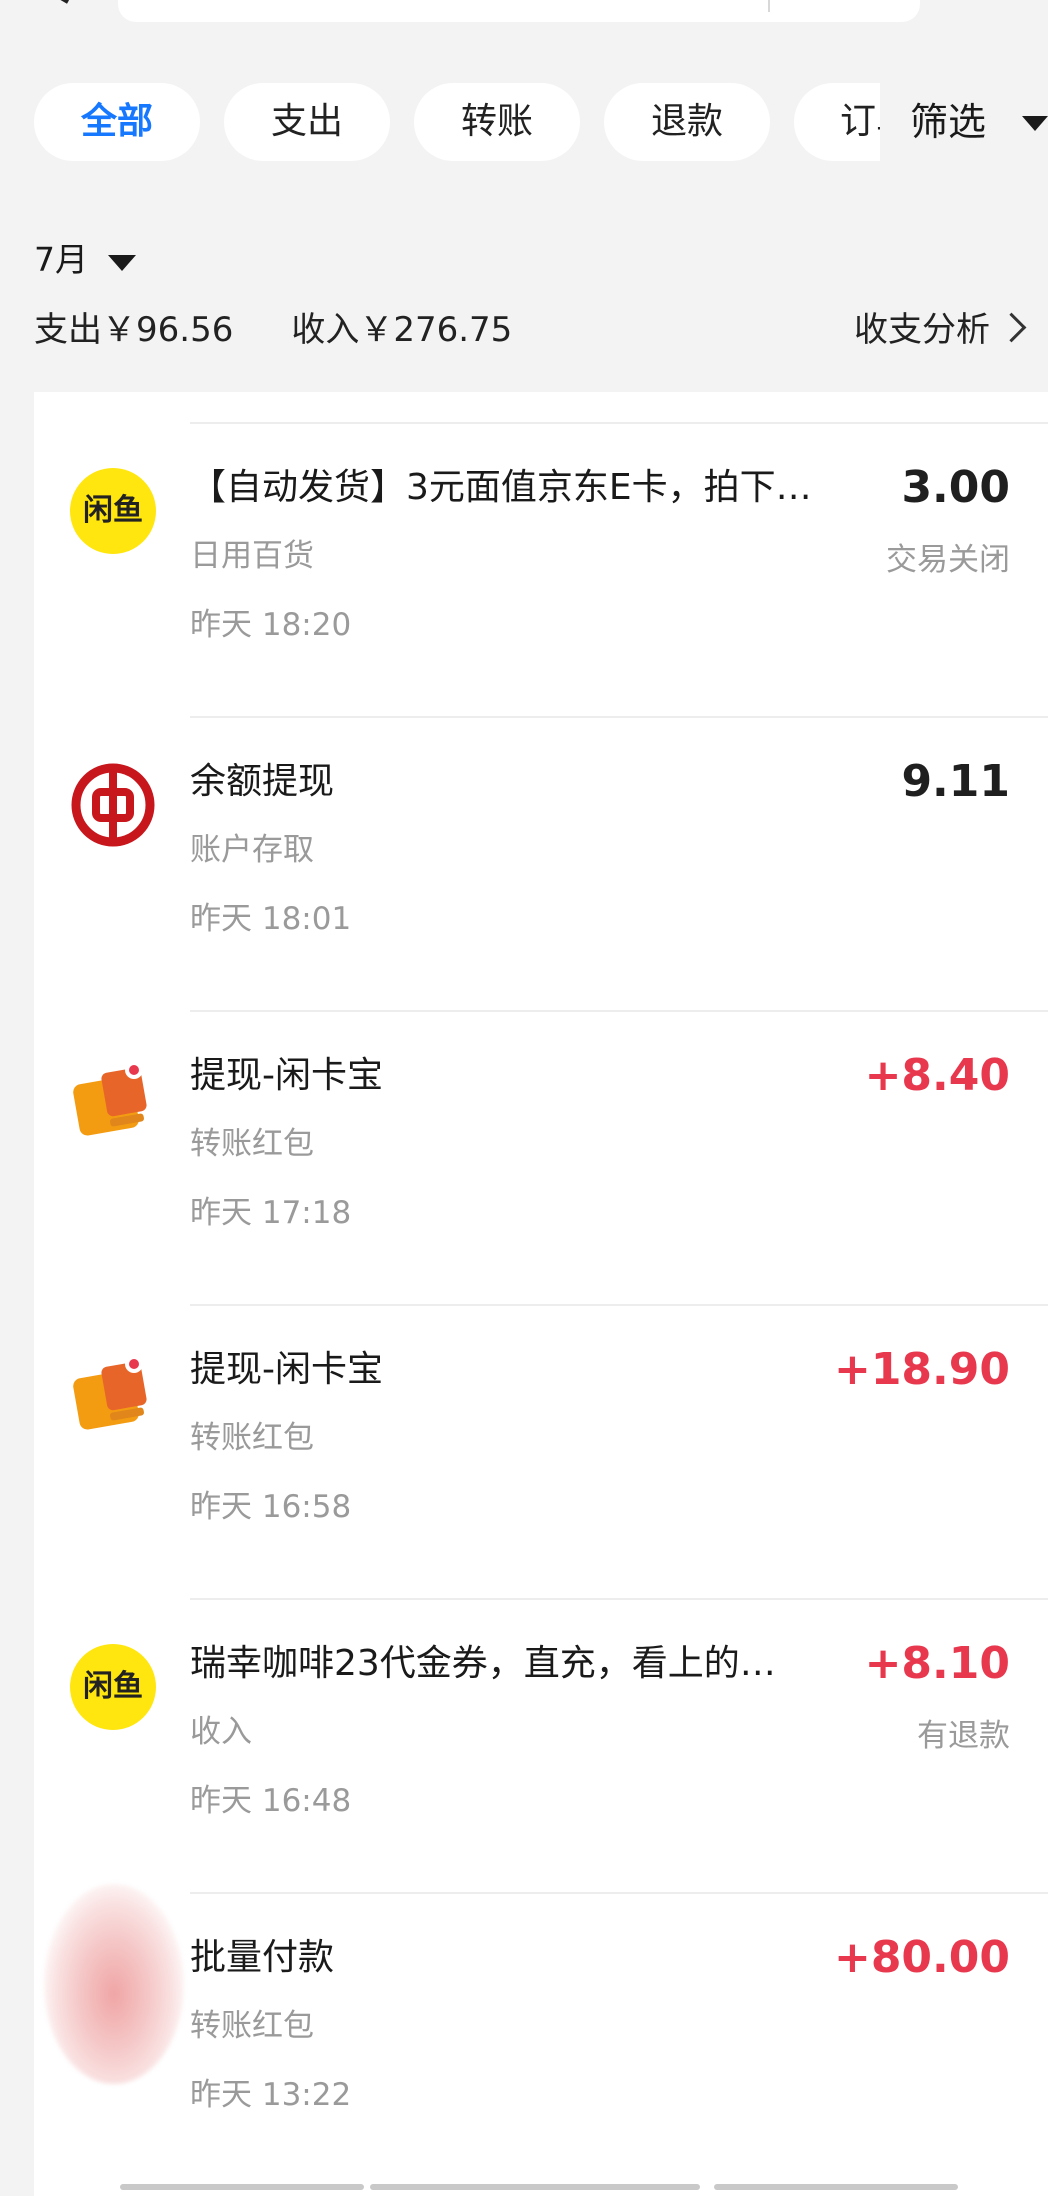 This screenshot has width=1048, height=2196. What do you see at coordinates (921, 1957) in the screenshot?
I see `transaction-amount: +80.00` at bounding box center [921, 1957].